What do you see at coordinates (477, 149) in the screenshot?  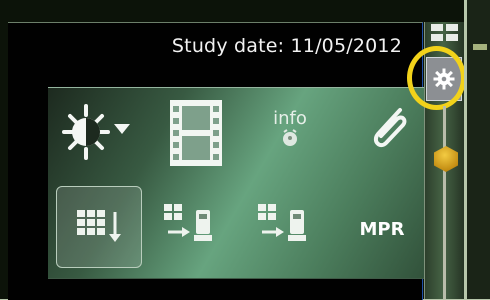 I see `right-edge-strip` at bounding box center [477, 149].